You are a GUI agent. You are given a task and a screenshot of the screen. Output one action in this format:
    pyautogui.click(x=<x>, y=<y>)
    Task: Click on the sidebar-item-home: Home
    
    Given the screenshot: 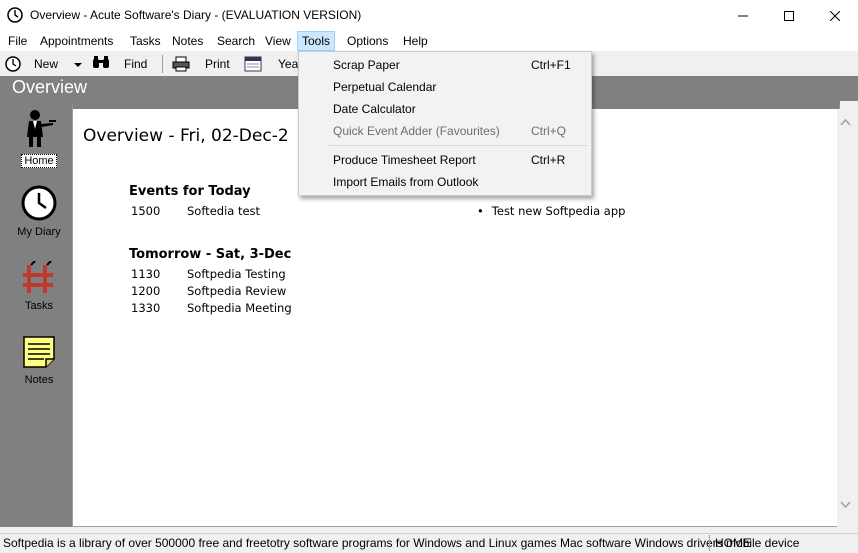 What is the action you would take?
    pyautogui.click(x=39, y=138)
    